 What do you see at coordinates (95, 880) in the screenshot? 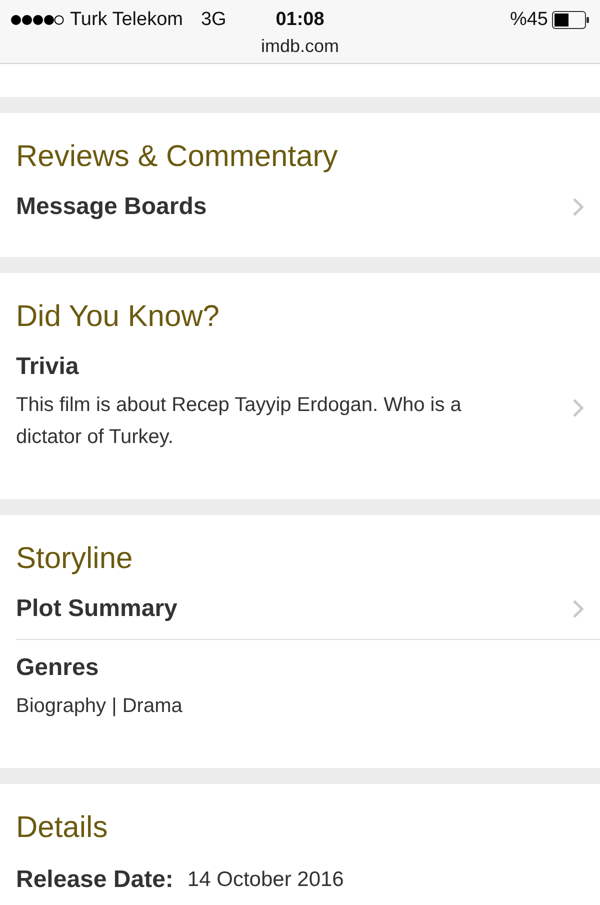
I see `field-label: Release Date:` at bounding box center [95, 880].